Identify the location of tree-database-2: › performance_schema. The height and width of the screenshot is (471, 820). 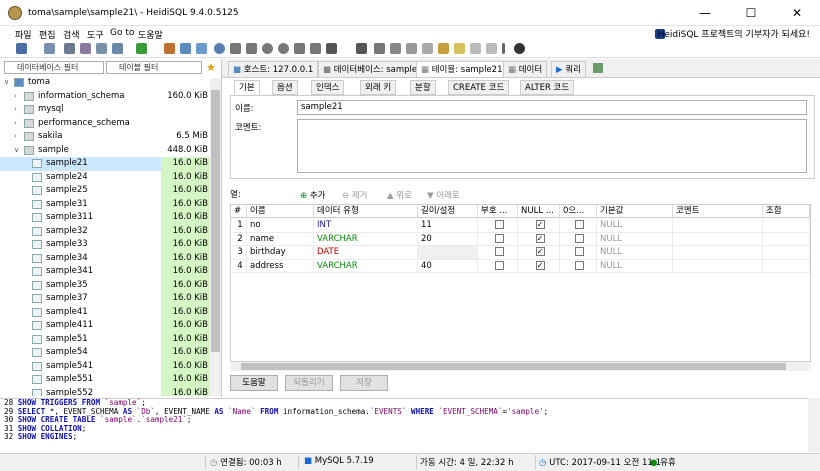
(105, 124).